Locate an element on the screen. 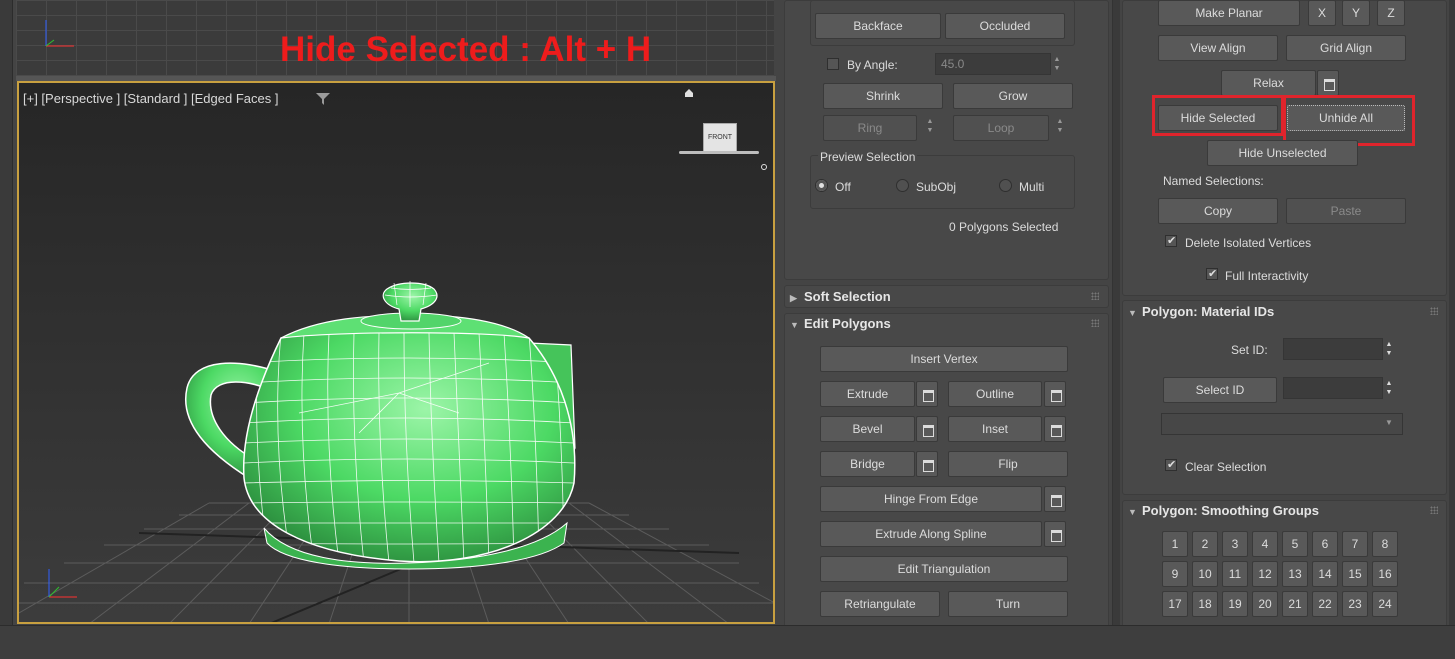 The image size is (1455, 659). smoothing-group-button: 24 is located at coordinates (1385, 604).